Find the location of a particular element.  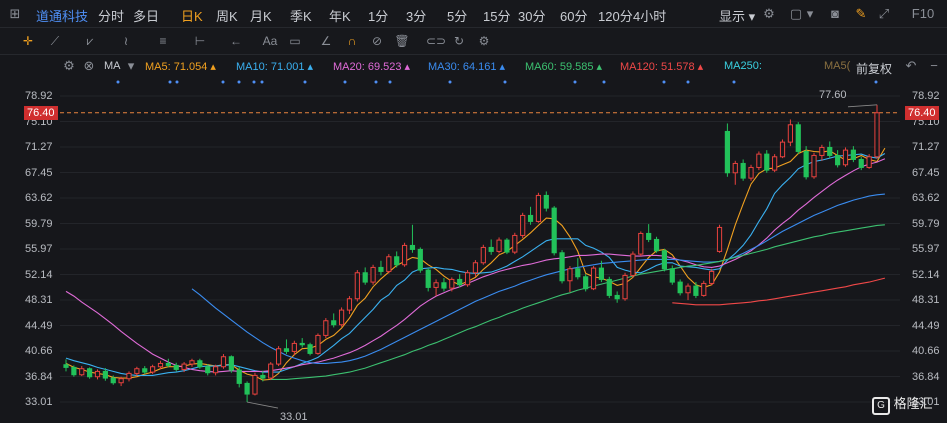

tab-period-3: 周K is located at coordinates (227, 15).